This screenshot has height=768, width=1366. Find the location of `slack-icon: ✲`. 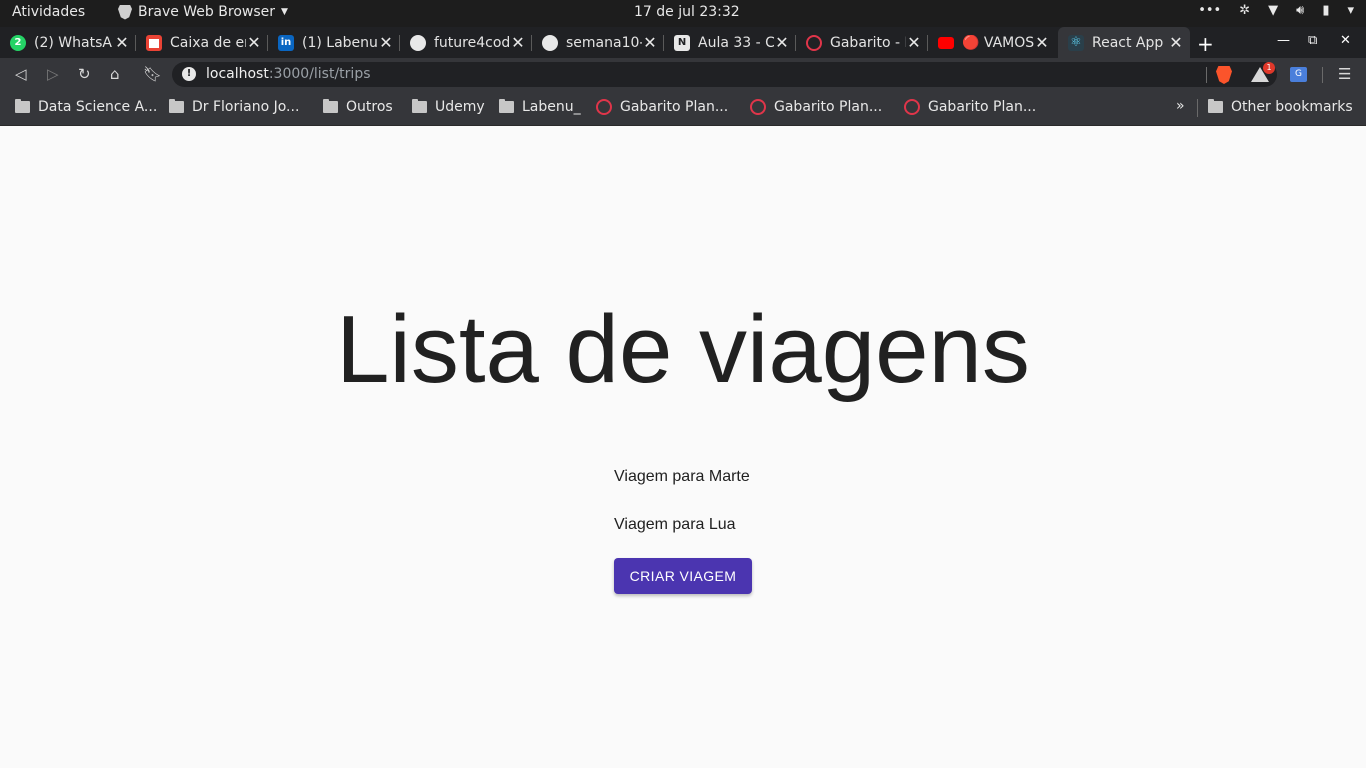

slack-icon: ✲ is located at coordinates (1244, 10).